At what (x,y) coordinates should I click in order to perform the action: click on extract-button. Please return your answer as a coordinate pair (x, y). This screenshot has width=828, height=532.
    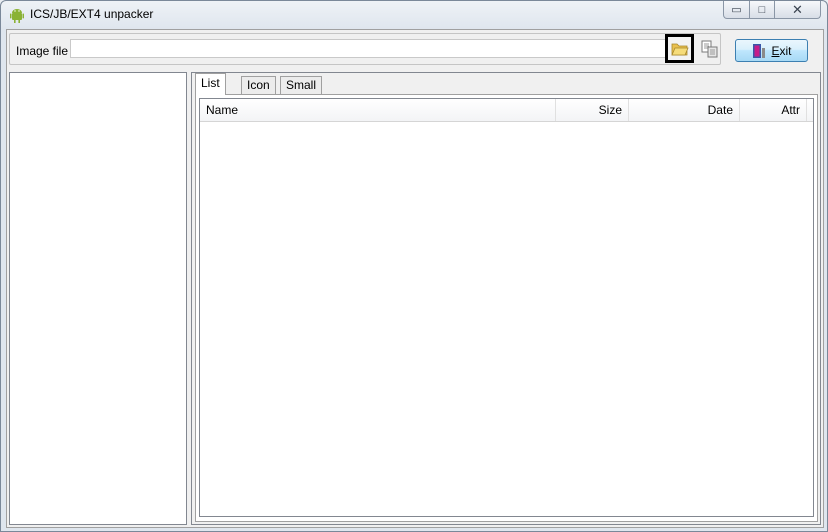
    Looking at the image, I should click on (710, 49).